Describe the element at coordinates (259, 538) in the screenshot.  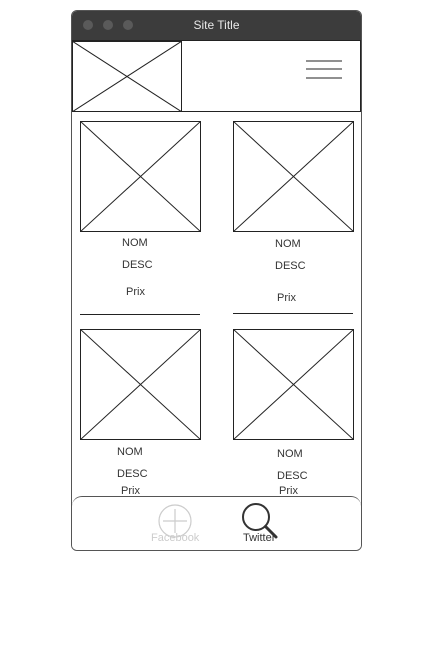
I see `tab-label-twitter: Twitter` at that location.